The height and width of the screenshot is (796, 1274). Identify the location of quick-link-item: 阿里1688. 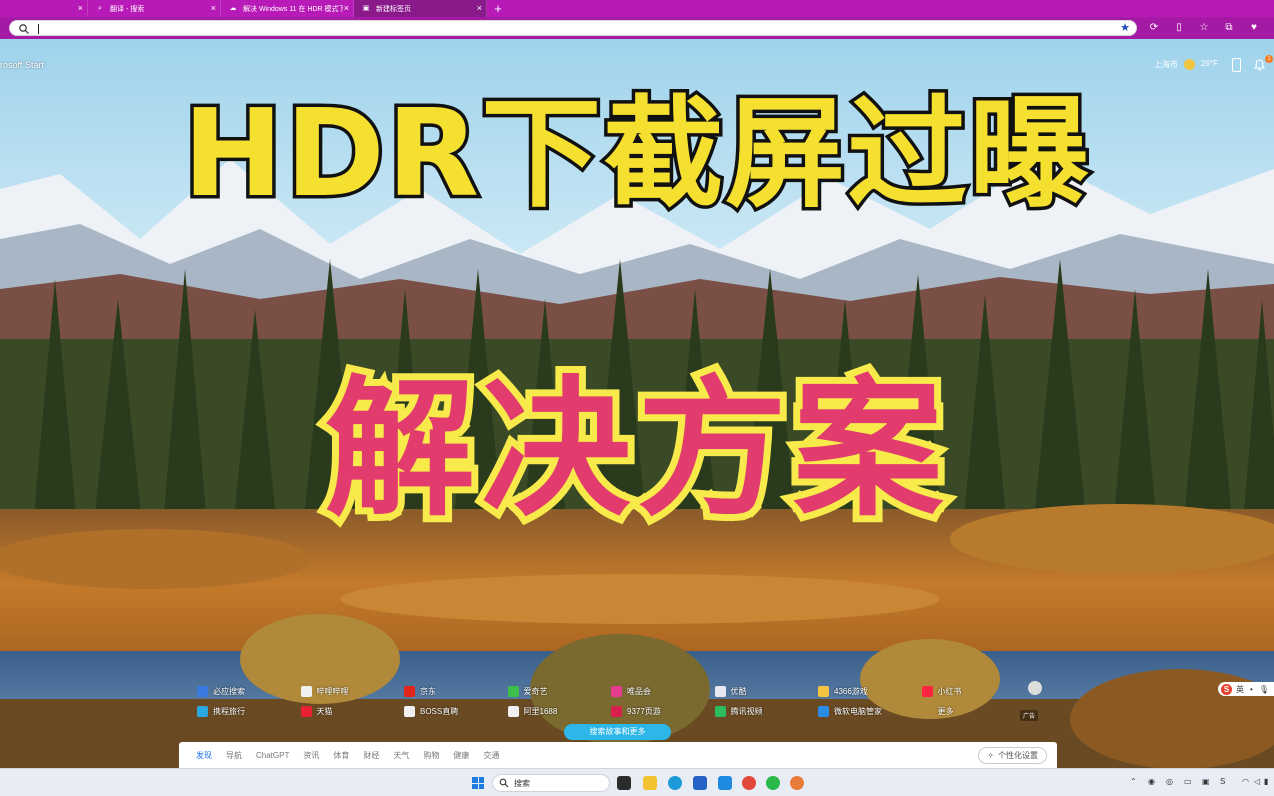
(559, 711).